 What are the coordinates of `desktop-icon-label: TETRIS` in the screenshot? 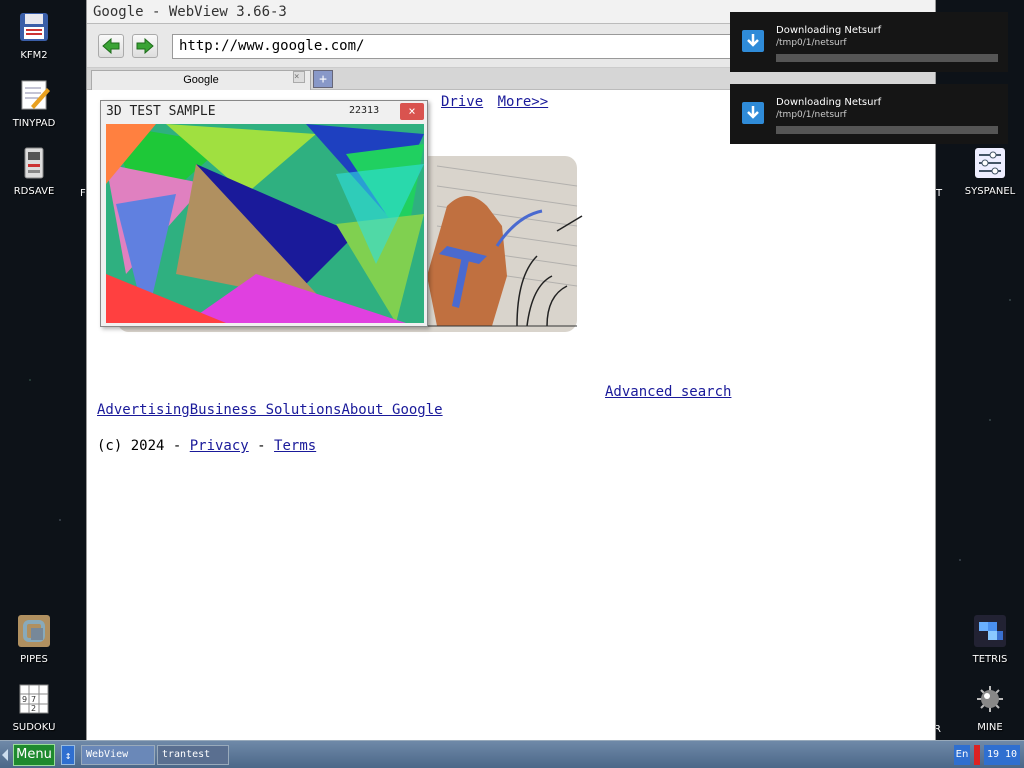 It's located at (990, 659).